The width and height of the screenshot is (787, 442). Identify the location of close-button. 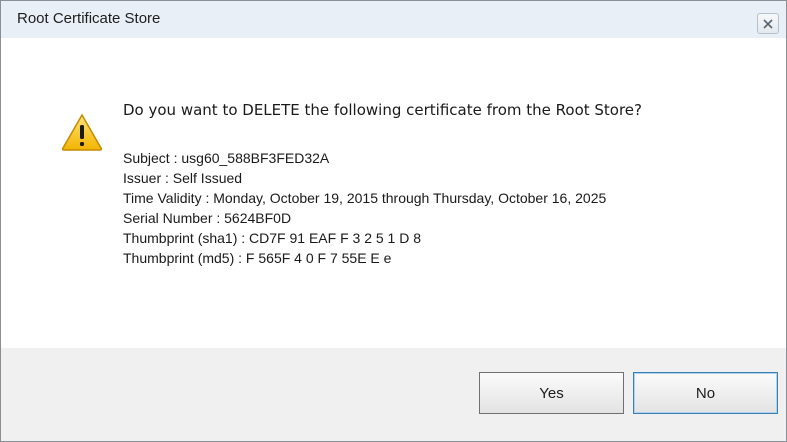
(768, 23).